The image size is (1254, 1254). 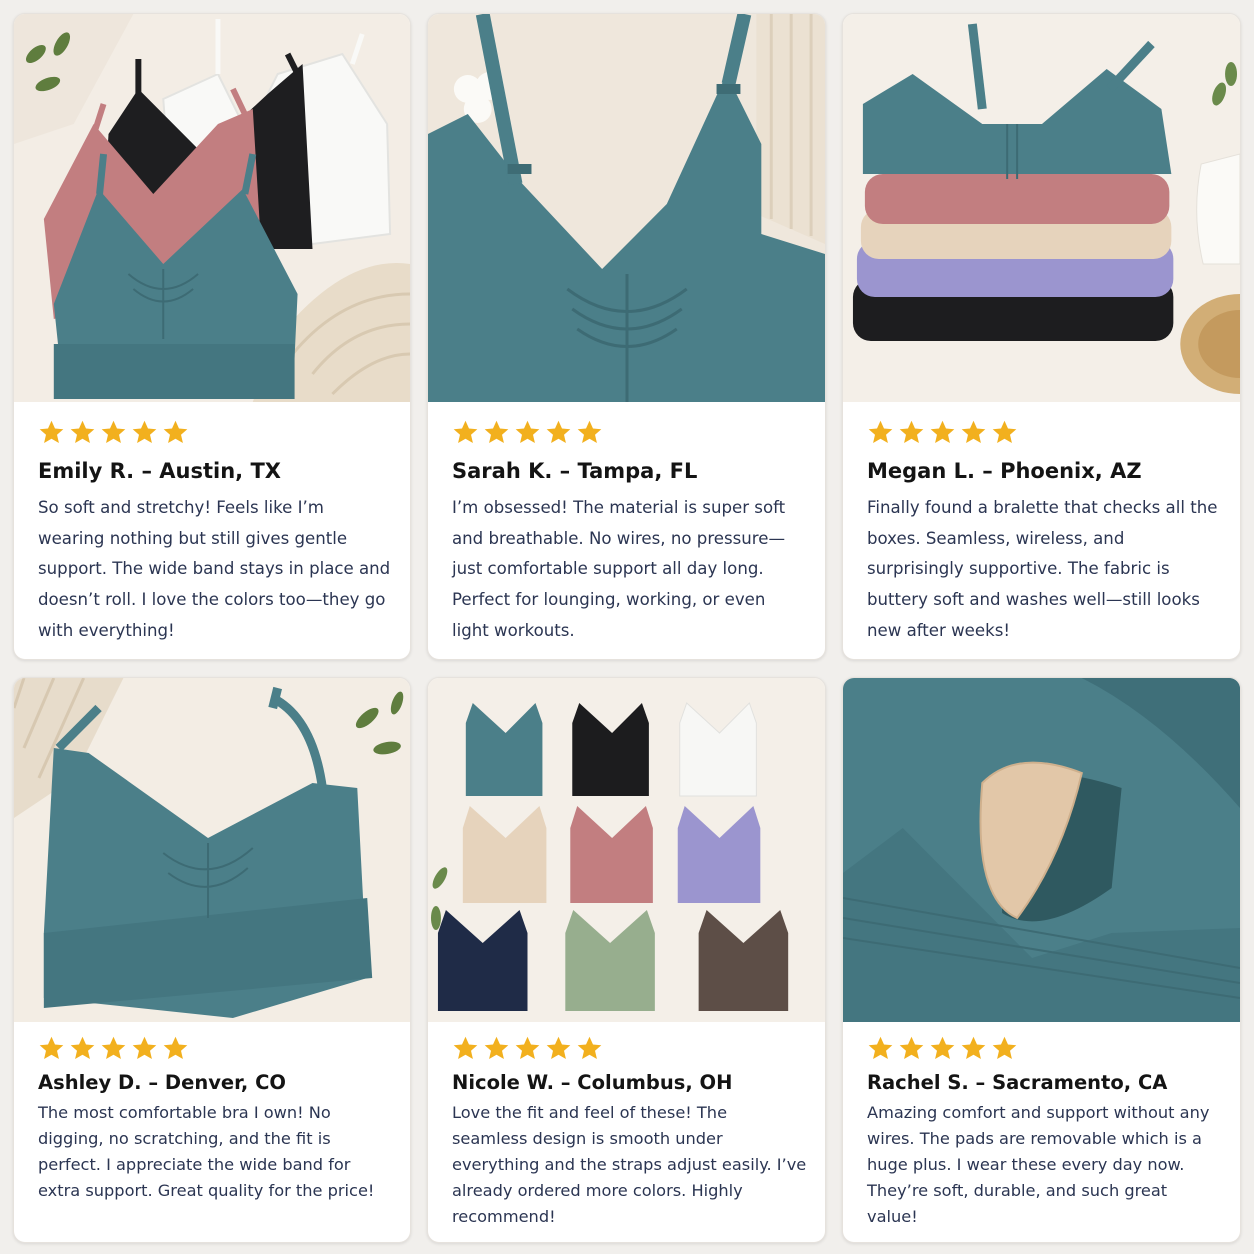 What do you see at coordinates (212, 208) in the screenshot?
I see `product-photo-bralette-trio` at bounding box center [212, 208].